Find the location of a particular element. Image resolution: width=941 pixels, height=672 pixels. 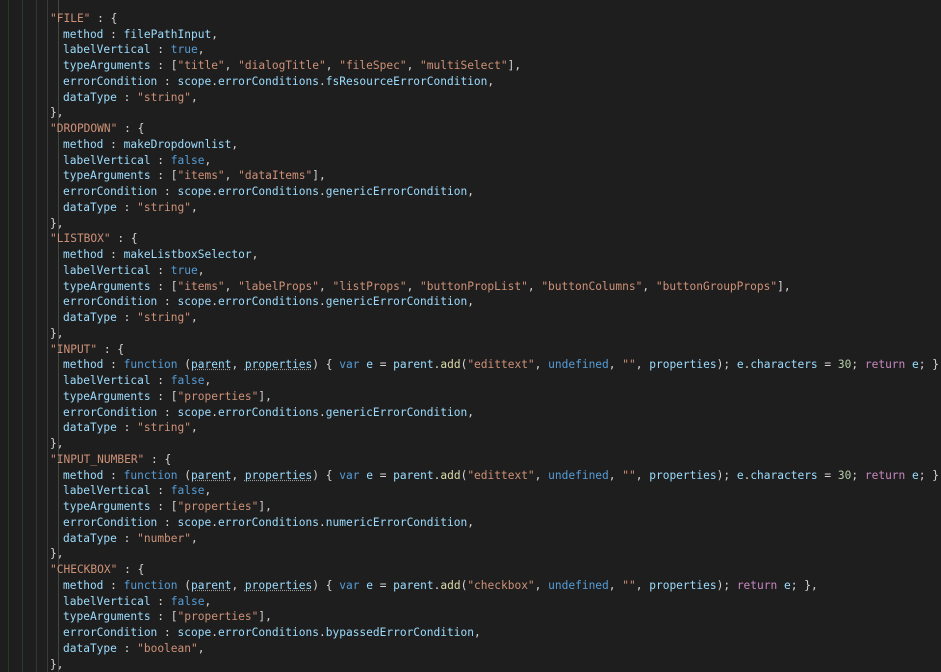

code-line: "LISTBOX" : { is located at coordinates (495, 239).